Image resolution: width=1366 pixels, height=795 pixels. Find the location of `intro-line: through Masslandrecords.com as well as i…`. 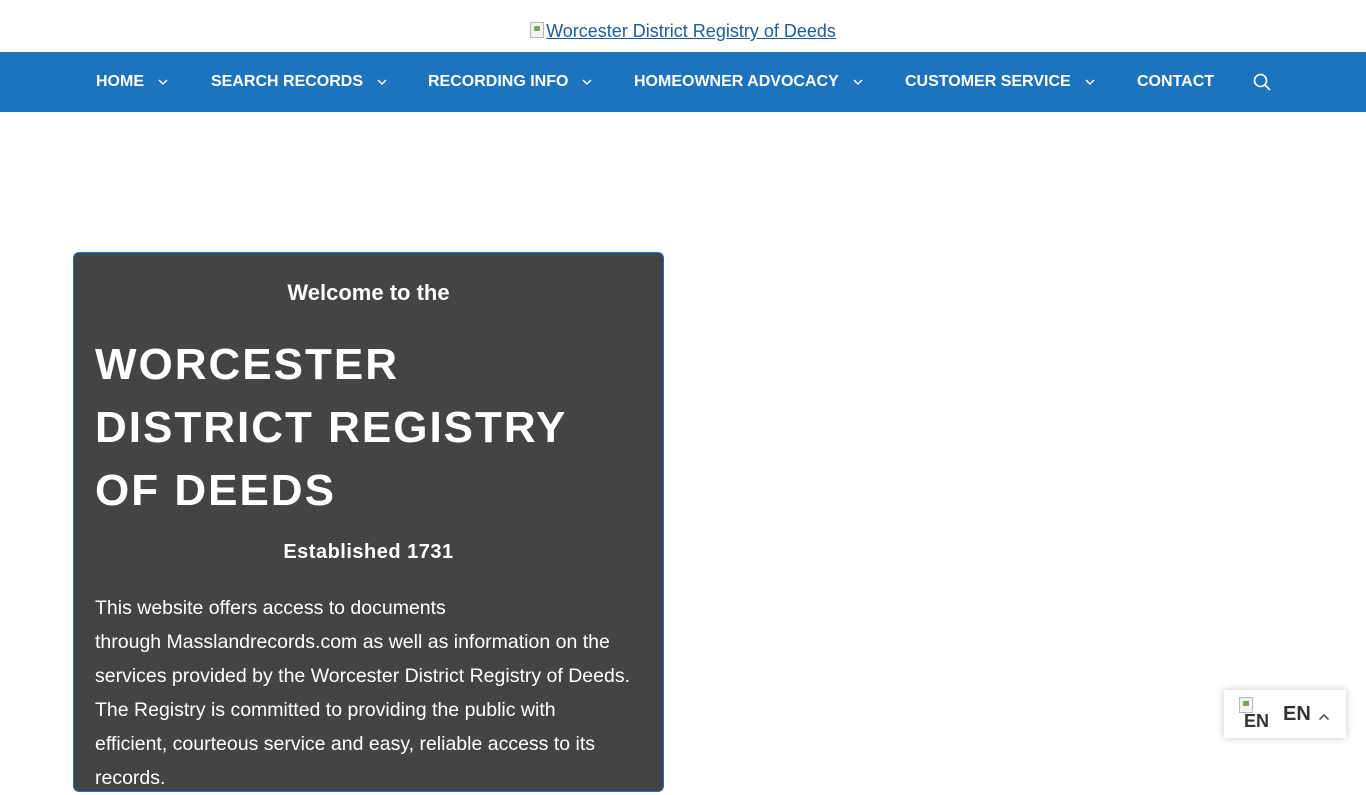

intro-line: through Masslandrecords.com as well as i… is located at coordinates (352, 642).